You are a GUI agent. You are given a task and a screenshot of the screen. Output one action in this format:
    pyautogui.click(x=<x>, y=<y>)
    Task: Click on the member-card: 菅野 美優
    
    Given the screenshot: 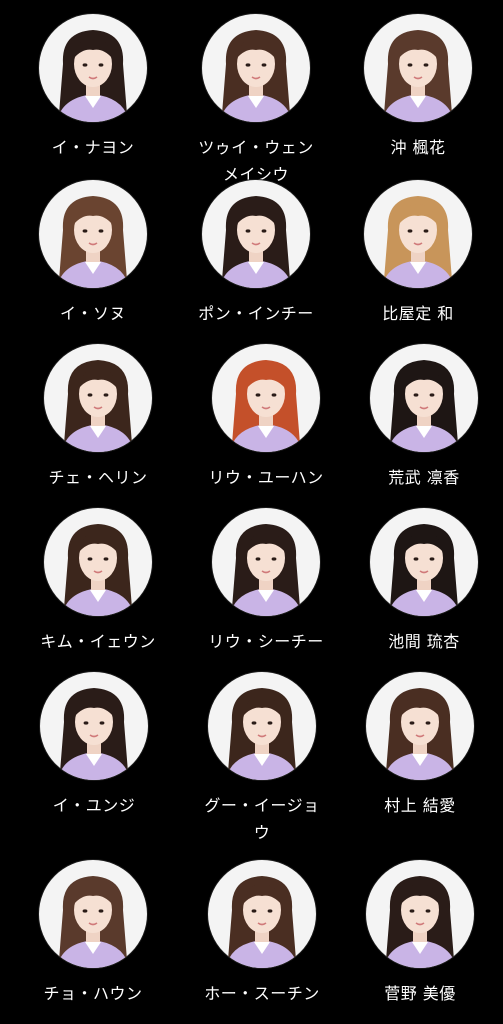 What is the action you would take?
    pyautogui.click(x=419, y=933)
    